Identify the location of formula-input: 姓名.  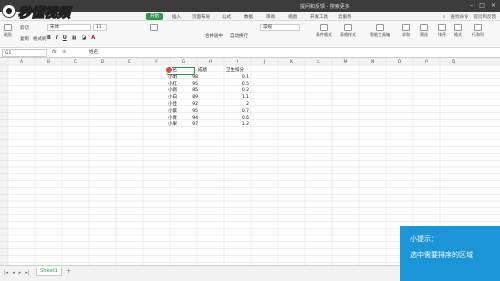
(284, 53).